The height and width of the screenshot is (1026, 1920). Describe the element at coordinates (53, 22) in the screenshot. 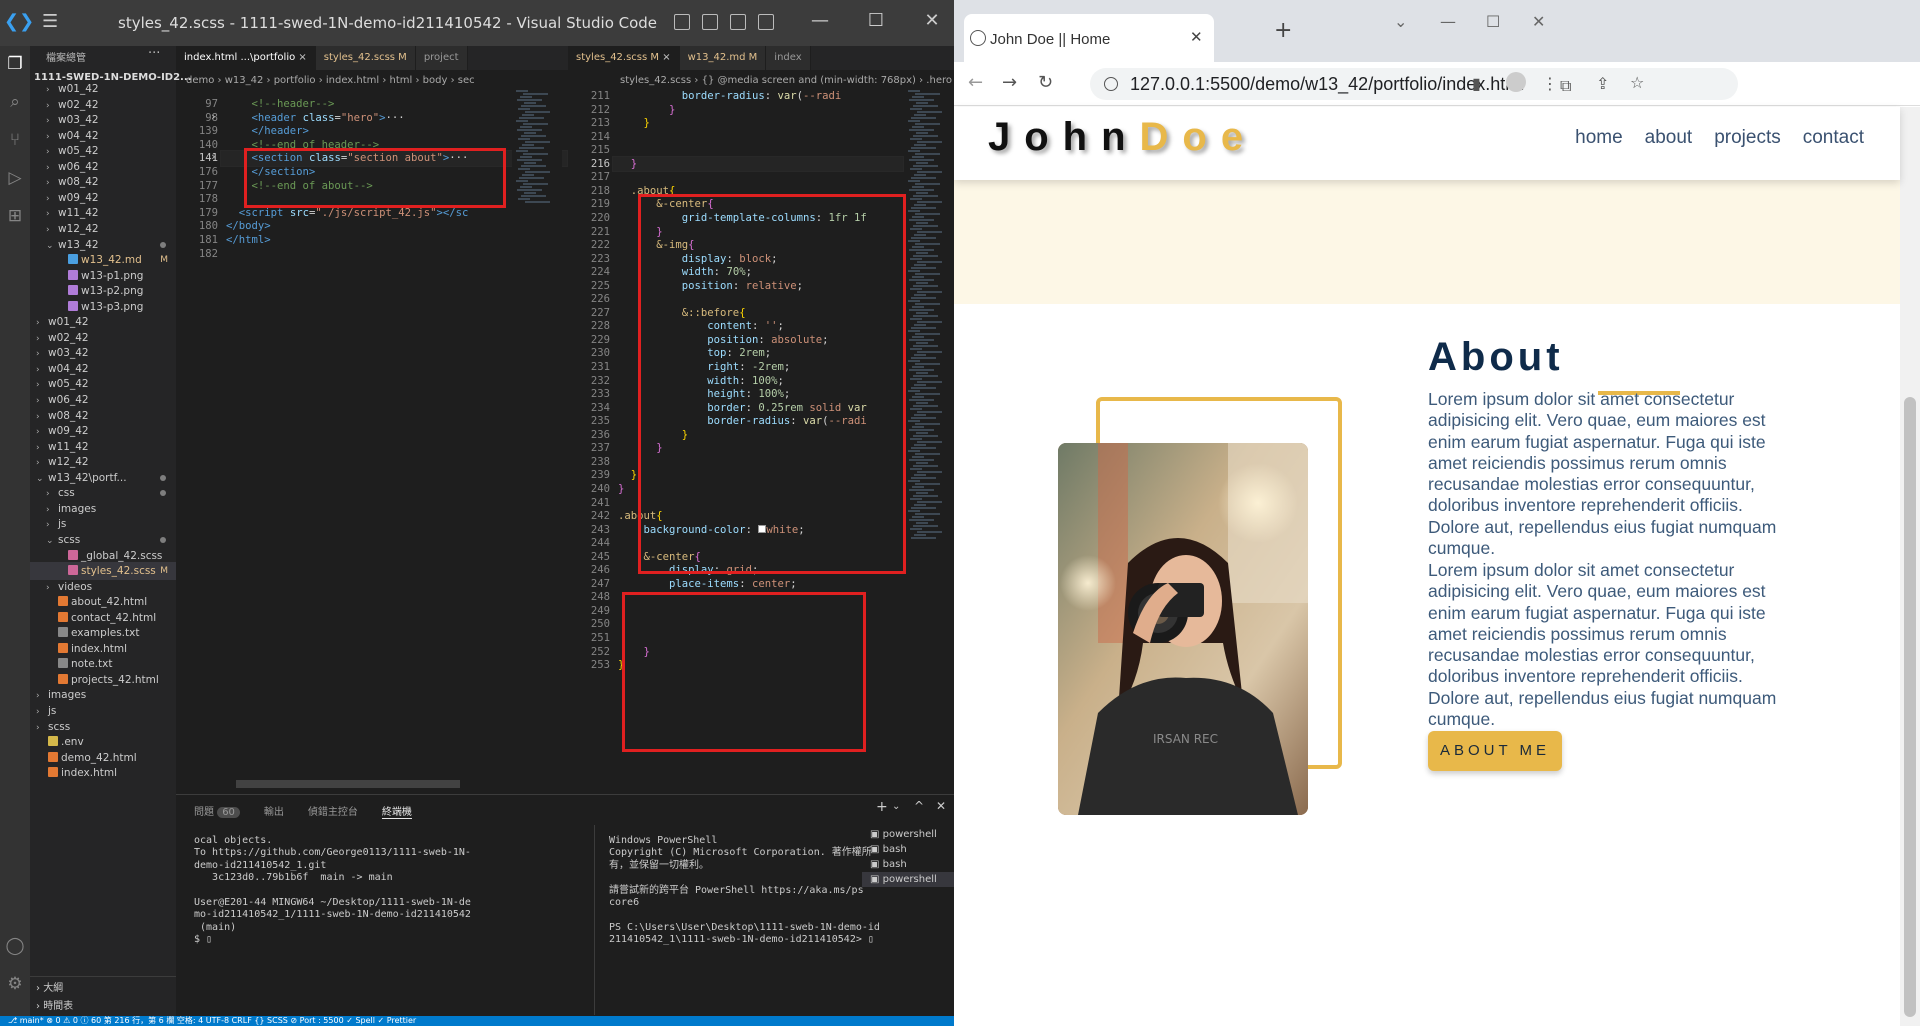

I see `menu-icon: ☰` at that location.